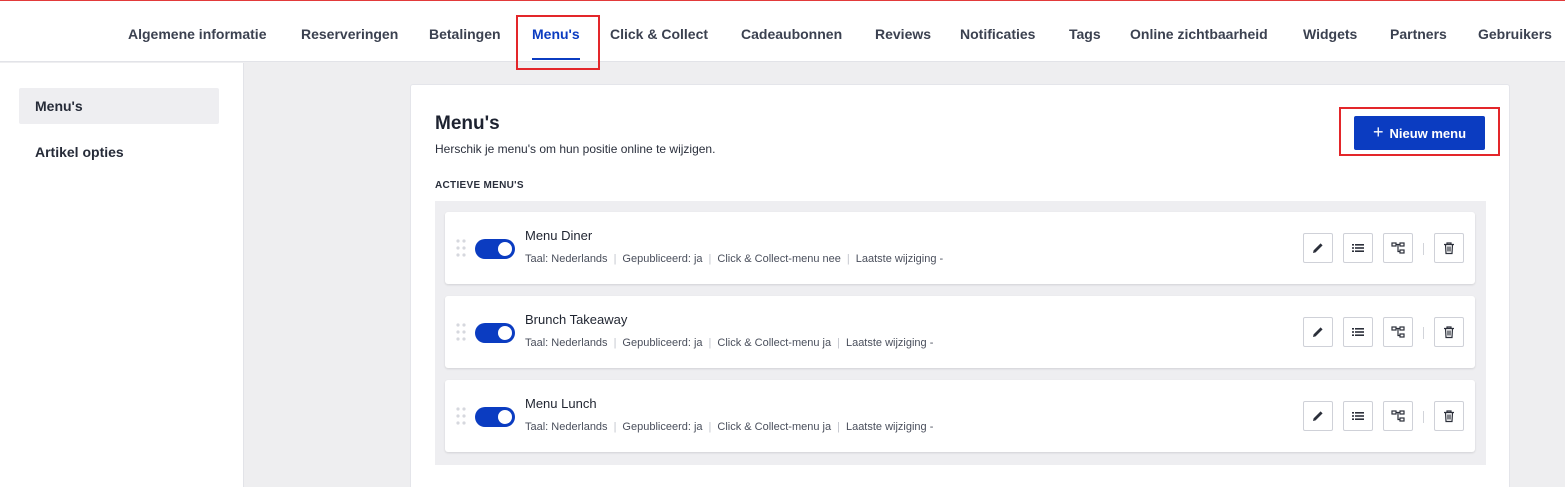 This screenshot has height=487, width=1565. I want to click on menu-name: Menu Diner, so click(559, 235).